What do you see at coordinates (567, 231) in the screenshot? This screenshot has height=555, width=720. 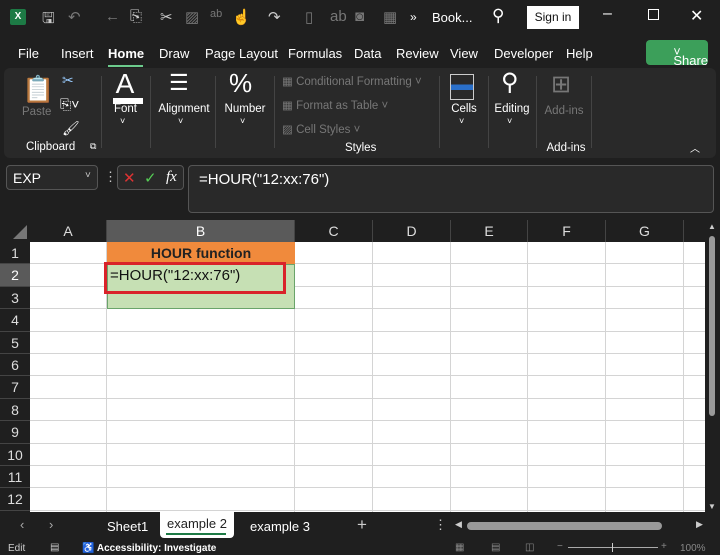 I see `column-header-f: F` at bounding box center [567, 231].